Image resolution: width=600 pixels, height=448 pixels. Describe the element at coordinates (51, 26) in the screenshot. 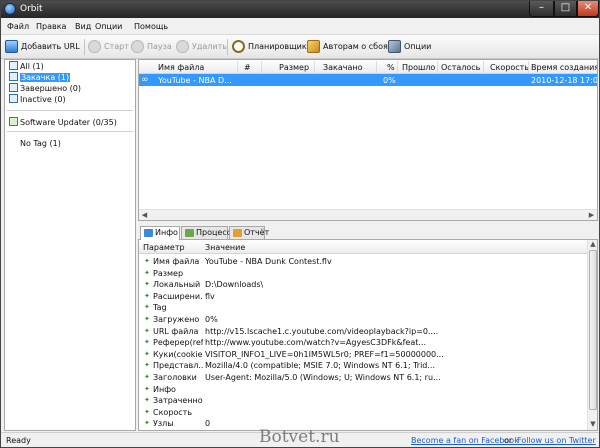

I see `menu-edit: Правка` at that location.